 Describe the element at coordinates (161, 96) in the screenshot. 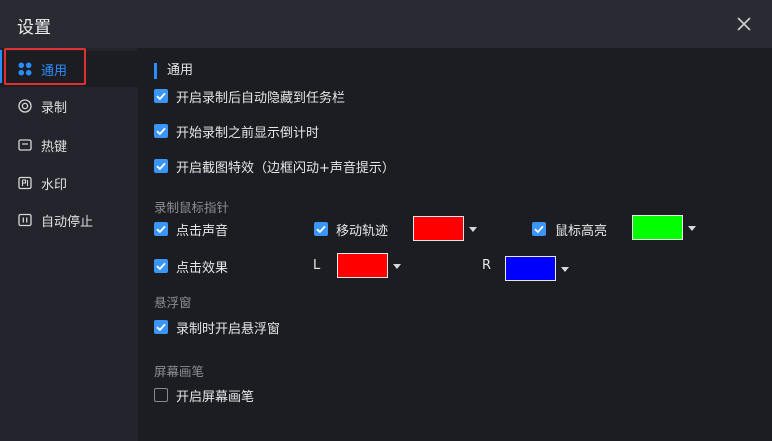

I see `auto-hide-checkbox` at that location.